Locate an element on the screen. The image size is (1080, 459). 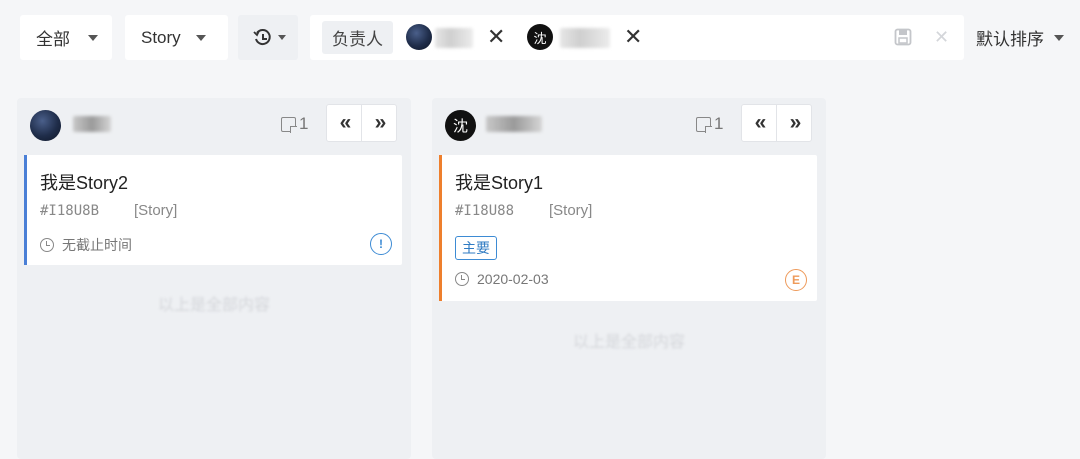
history-dropdown is located at coordinates (268, 37).